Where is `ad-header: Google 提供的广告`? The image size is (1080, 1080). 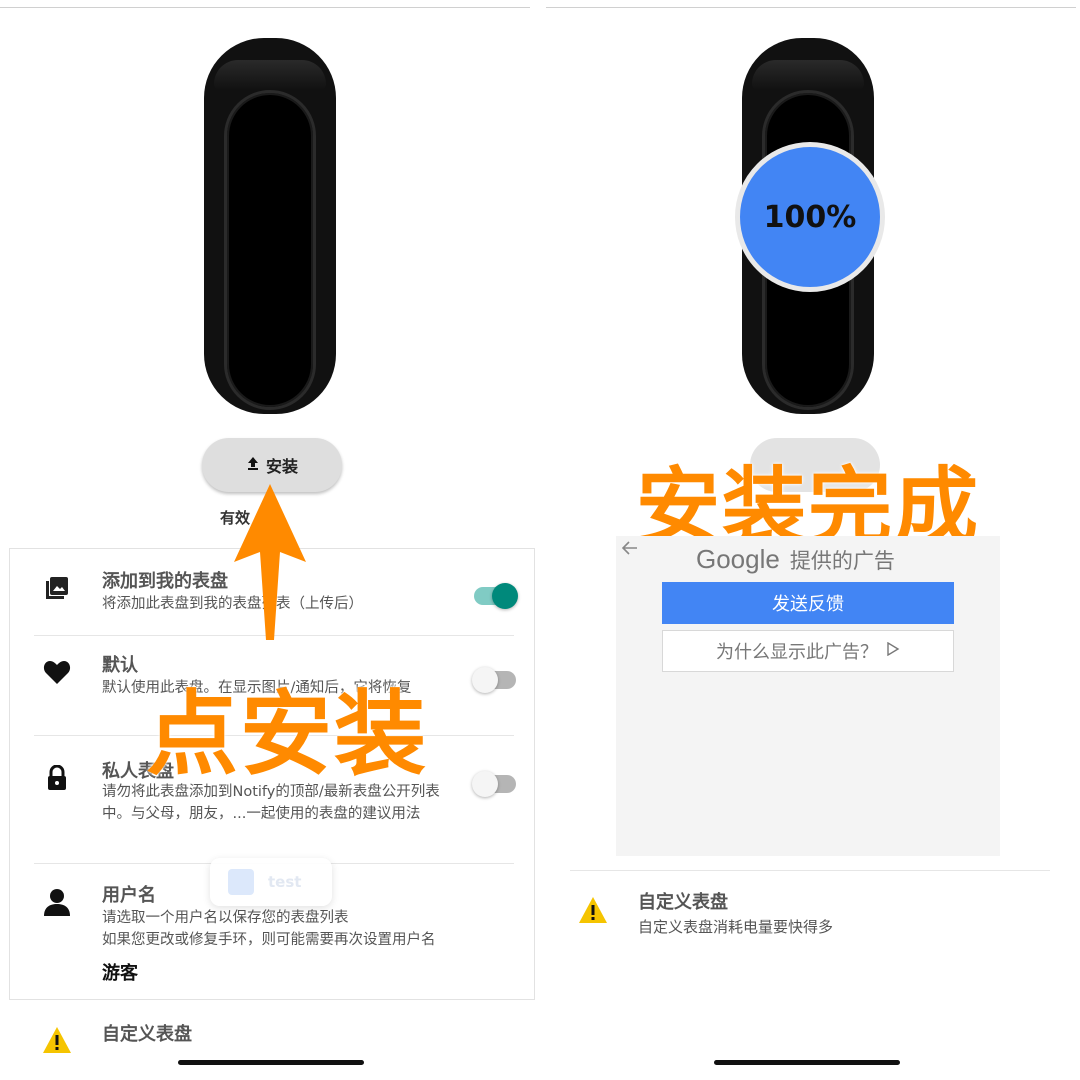 ad-header: Google 提供的广告 is located at coordinates (795, 559).